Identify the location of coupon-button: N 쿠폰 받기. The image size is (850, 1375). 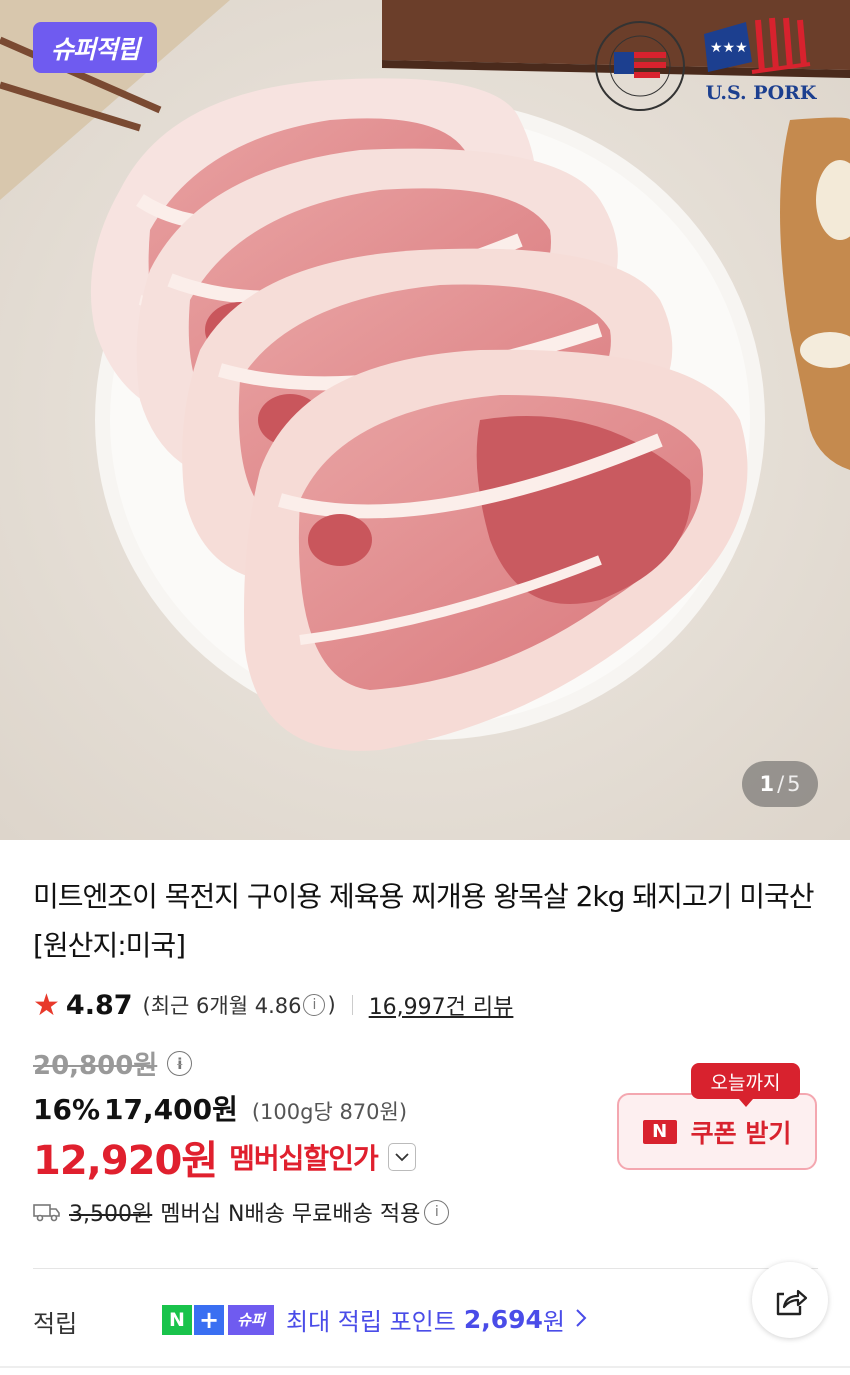
(717, 1131).